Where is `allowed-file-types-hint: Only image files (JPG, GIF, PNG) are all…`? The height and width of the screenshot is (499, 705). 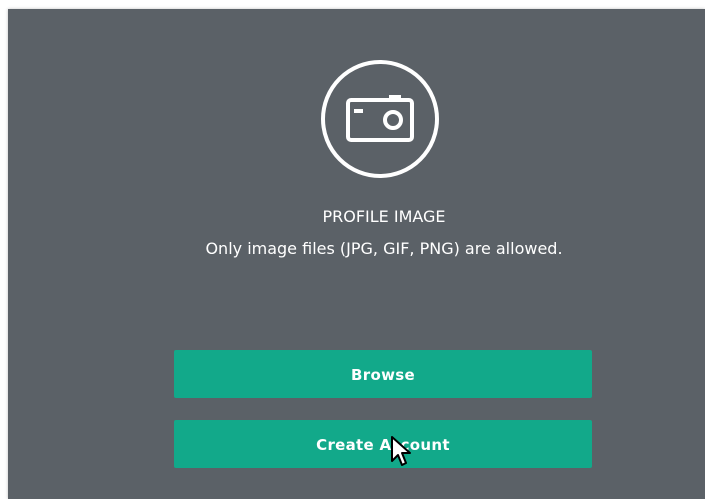
allowed-file-types-hint: Only image files (JPG, GIF, PNG) are all… is located at coordinates (384, 248).